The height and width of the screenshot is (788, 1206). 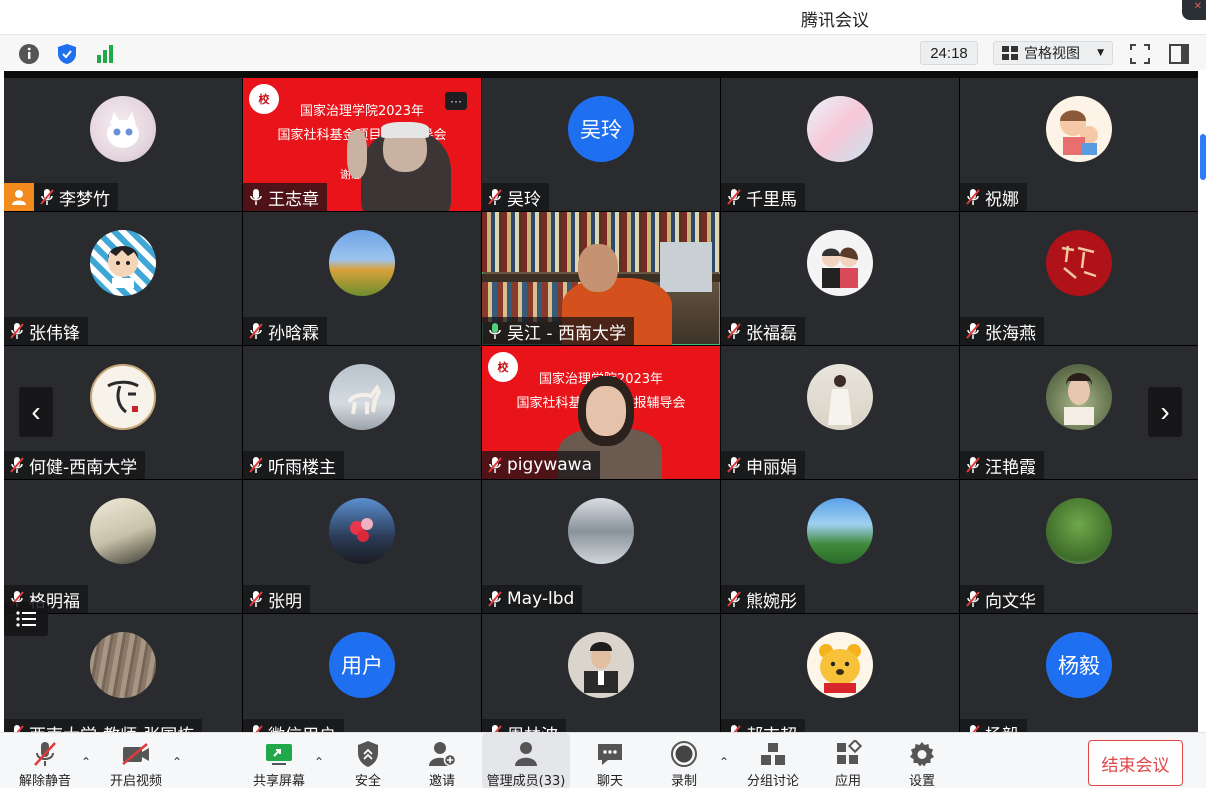 I want to click on invite-button: 邀请, so click(x=442, y=760).